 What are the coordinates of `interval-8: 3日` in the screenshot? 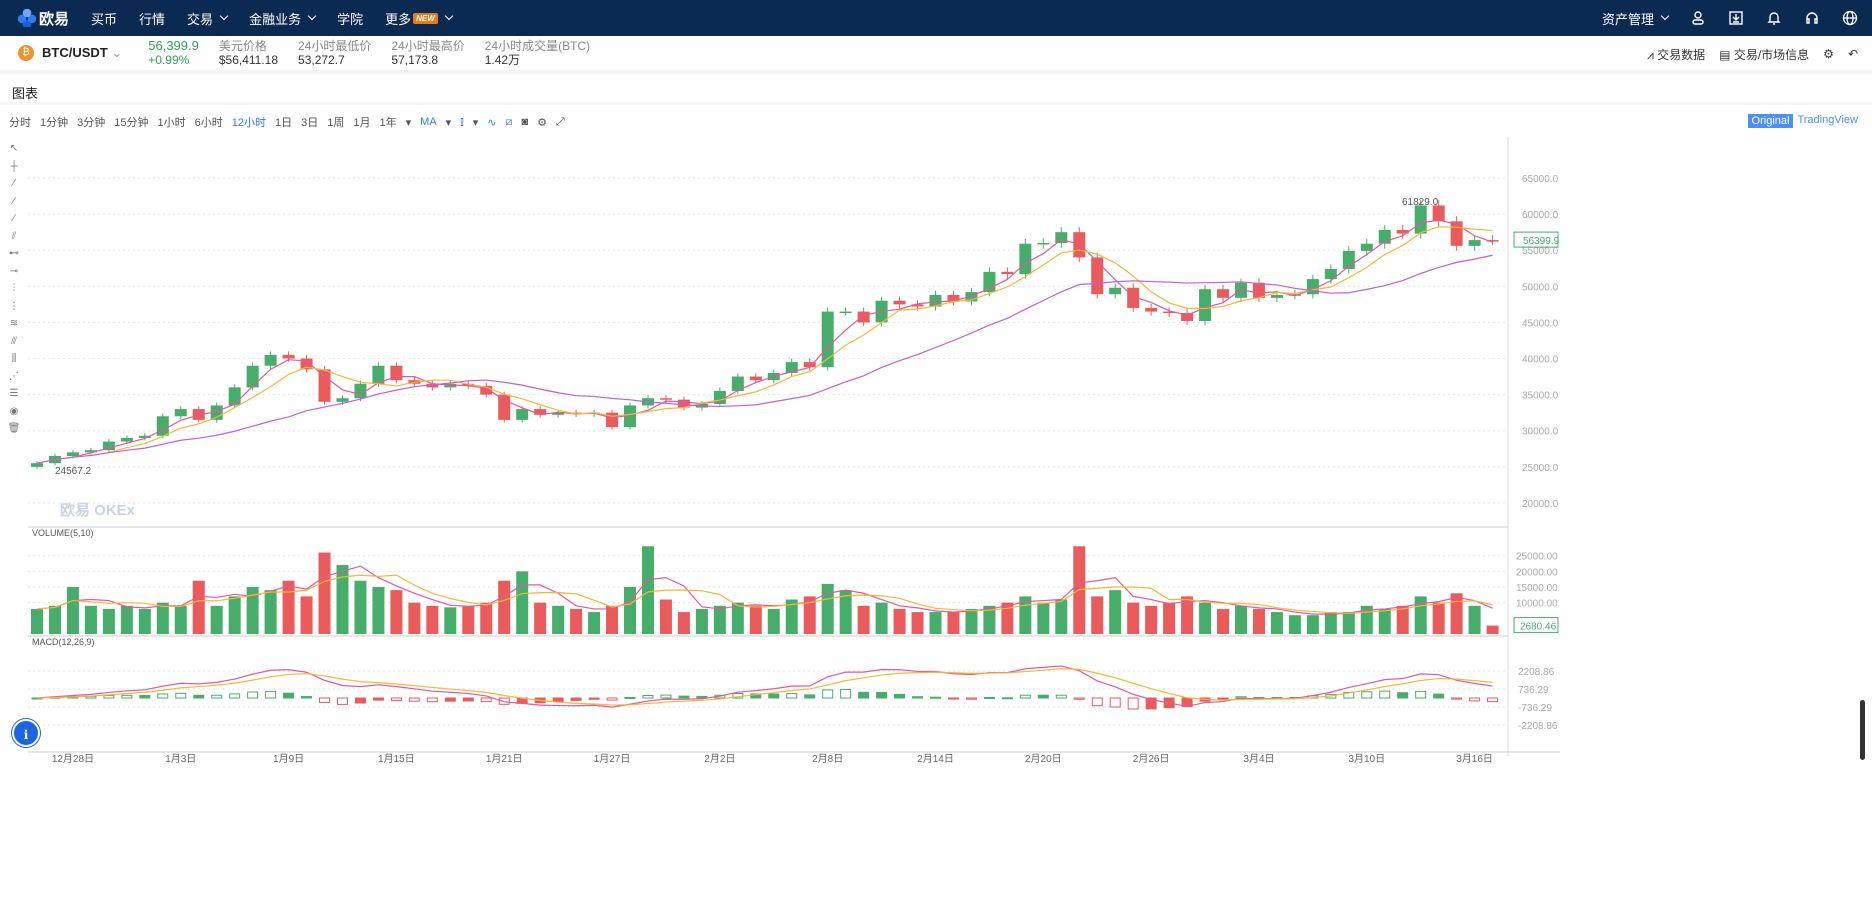 It's located at (309, 122).